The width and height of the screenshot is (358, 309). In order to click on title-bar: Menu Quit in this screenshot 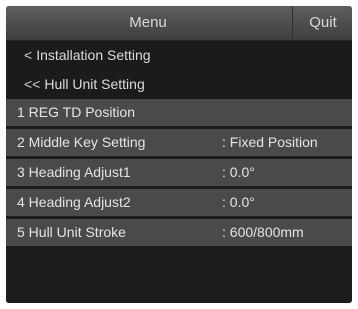, I will do `click(179, 23)`.